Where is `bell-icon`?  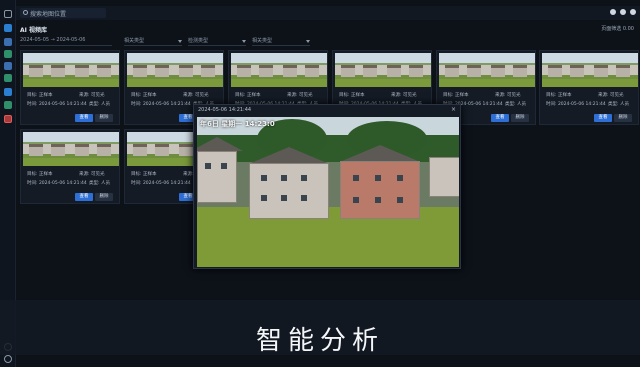
bell-icon is located at coordinates (623, 12).